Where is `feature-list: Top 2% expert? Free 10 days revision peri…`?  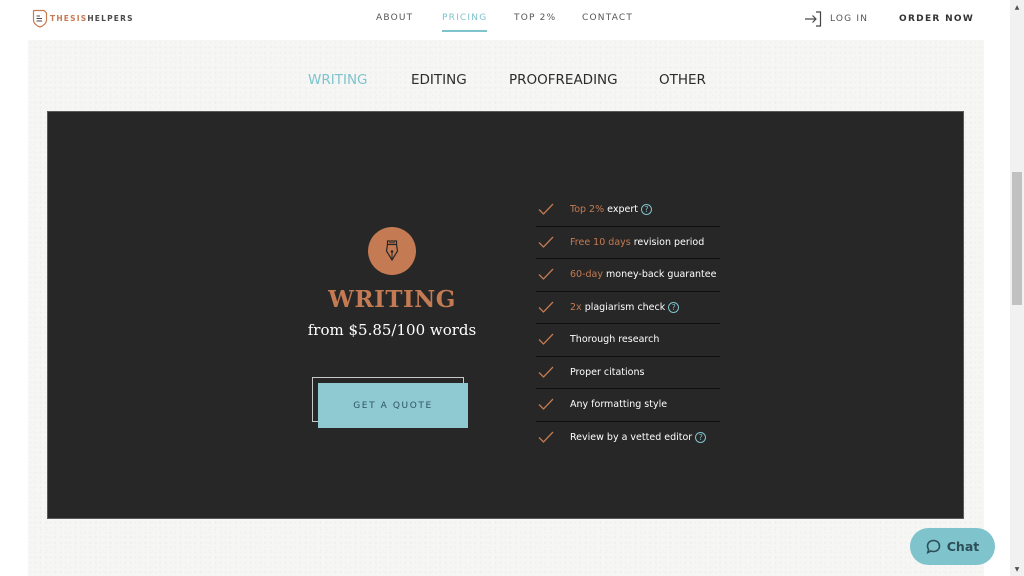 feature-list: Top 2% expert? Free 10 days revision peri… is located at coordinates (628, 324).